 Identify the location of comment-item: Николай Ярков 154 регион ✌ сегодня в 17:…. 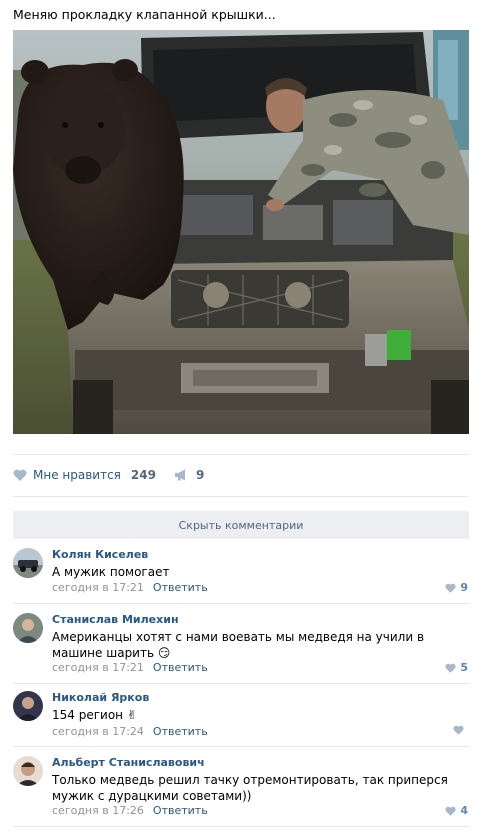
(241, 719).